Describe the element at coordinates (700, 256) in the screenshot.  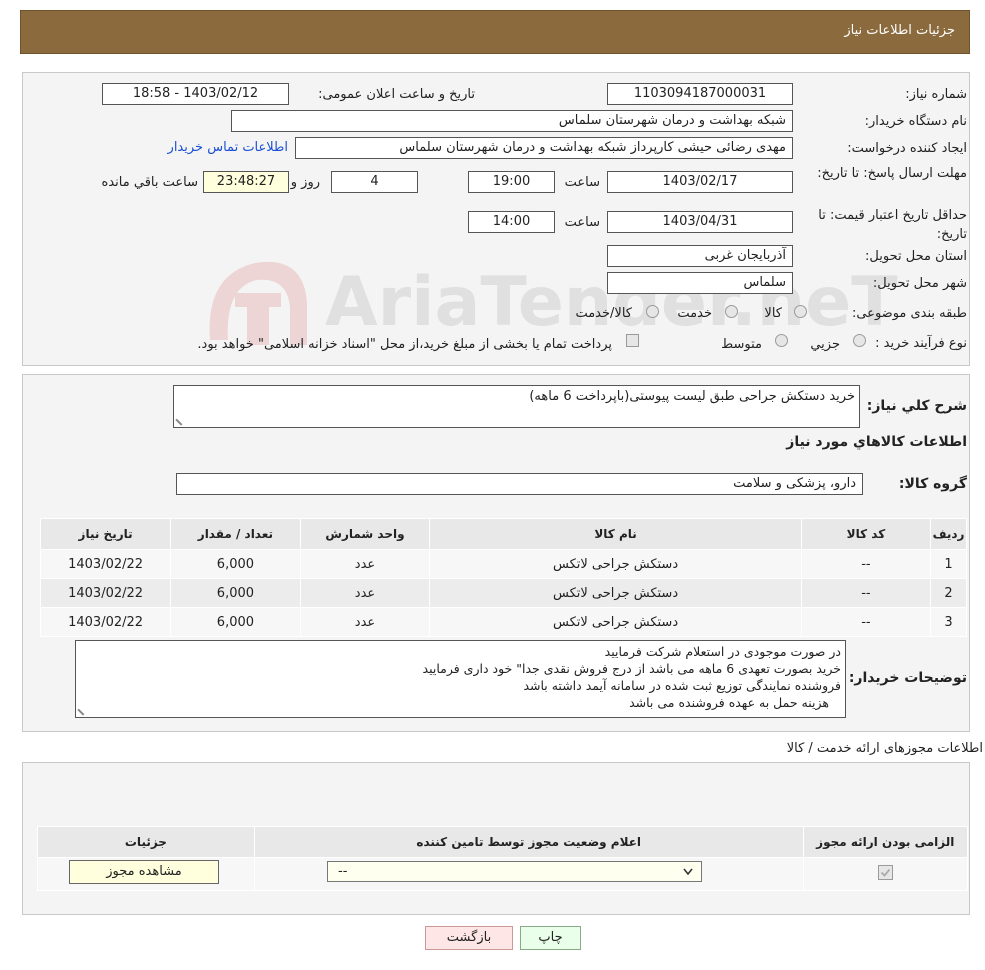
I see `province-field: آذربایجان غربی` at that location.